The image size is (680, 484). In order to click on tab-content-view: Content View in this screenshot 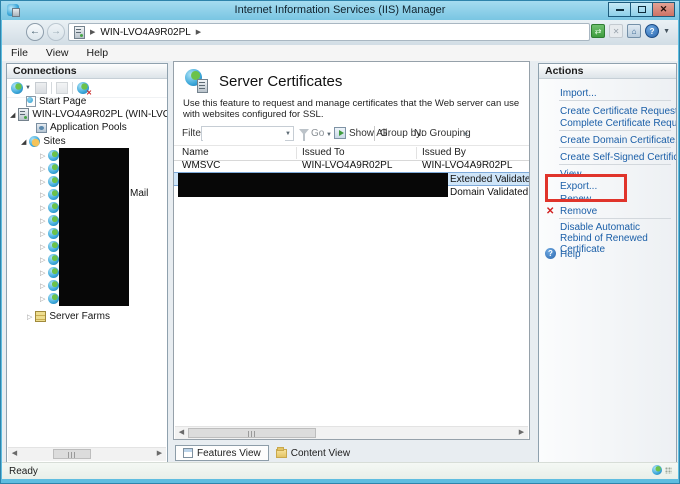, I will do `click(313, 453)`.